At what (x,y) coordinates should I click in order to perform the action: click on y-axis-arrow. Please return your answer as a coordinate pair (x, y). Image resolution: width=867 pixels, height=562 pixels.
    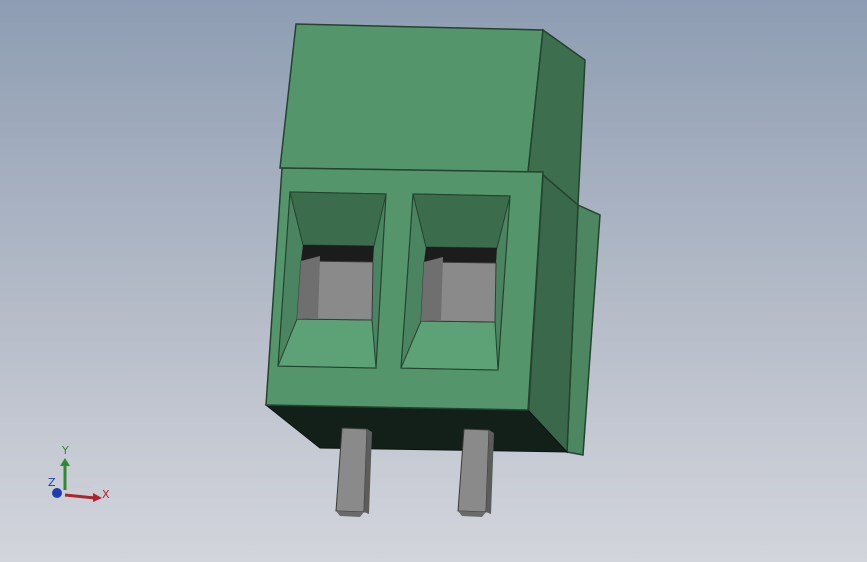
    Looking at the image, I should click on (65, 462).